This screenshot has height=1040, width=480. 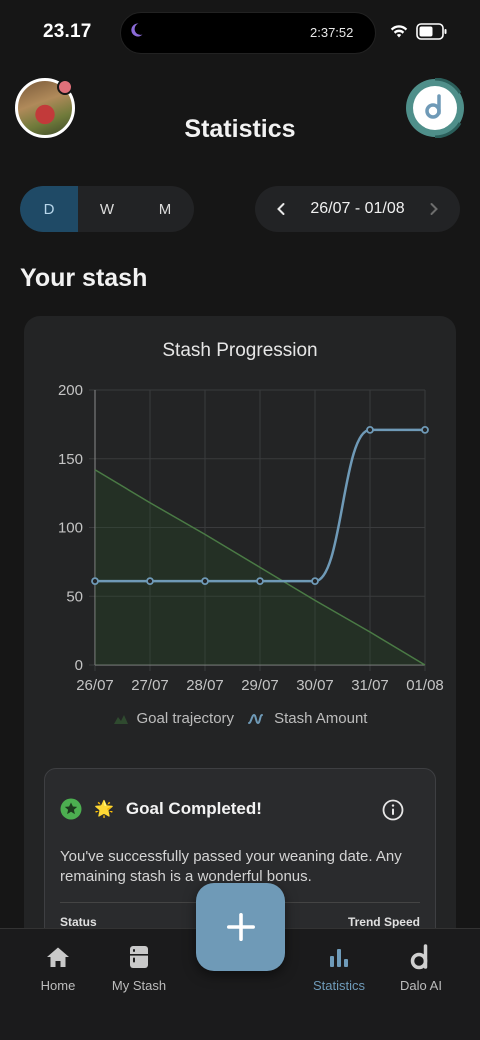 I want to click on home-icon, so click(x=58, y=957).